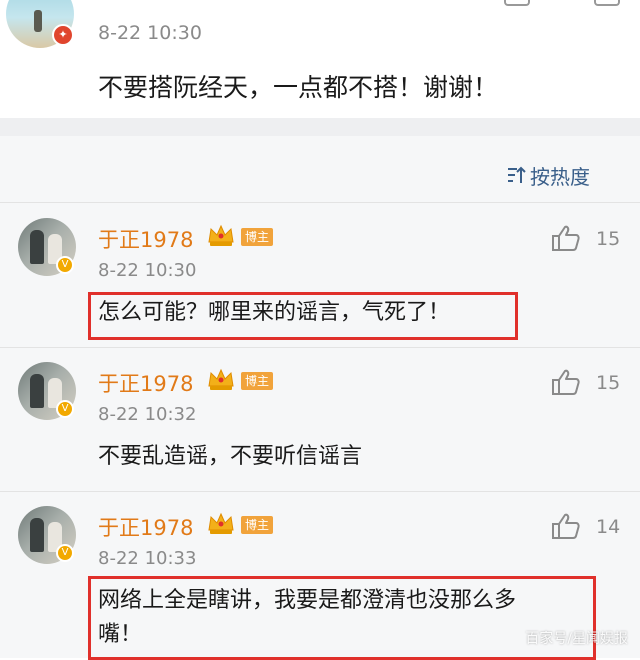  Describe the element at coordinates (320, 202) in the screenshot. I see `divider` at that location.